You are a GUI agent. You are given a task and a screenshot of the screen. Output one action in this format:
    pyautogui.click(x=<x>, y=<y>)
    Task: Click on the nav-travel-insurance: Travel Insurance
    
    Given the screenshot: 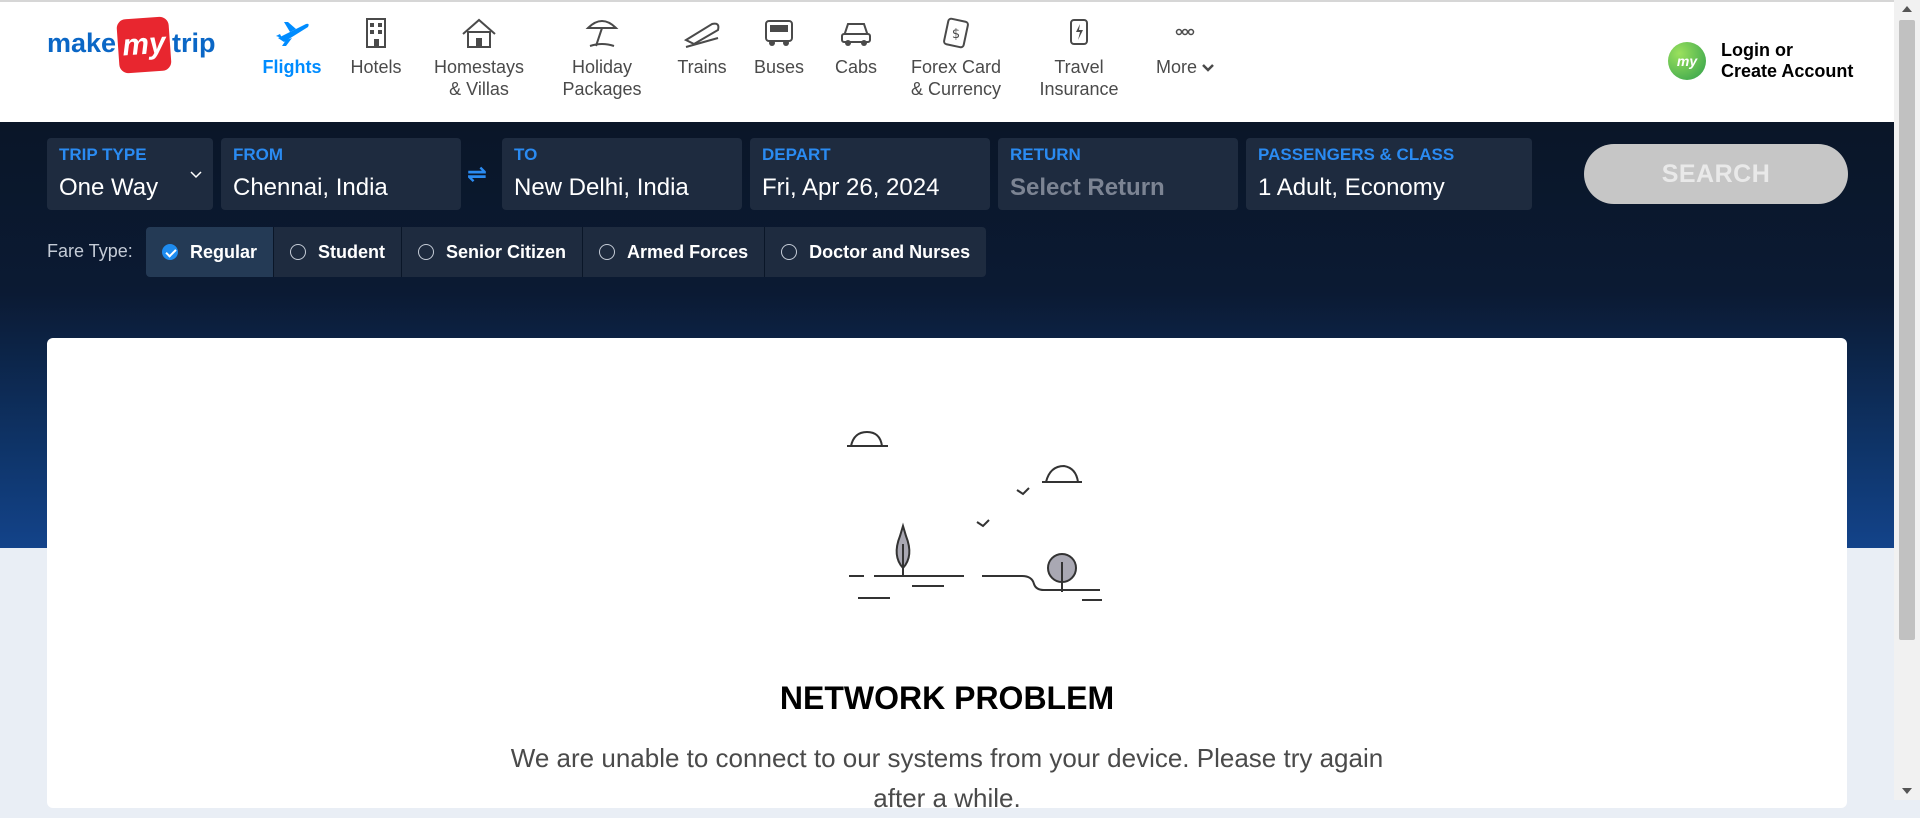 What is the action you would take?
    pyautogui.click(x=1079, y=57)
    